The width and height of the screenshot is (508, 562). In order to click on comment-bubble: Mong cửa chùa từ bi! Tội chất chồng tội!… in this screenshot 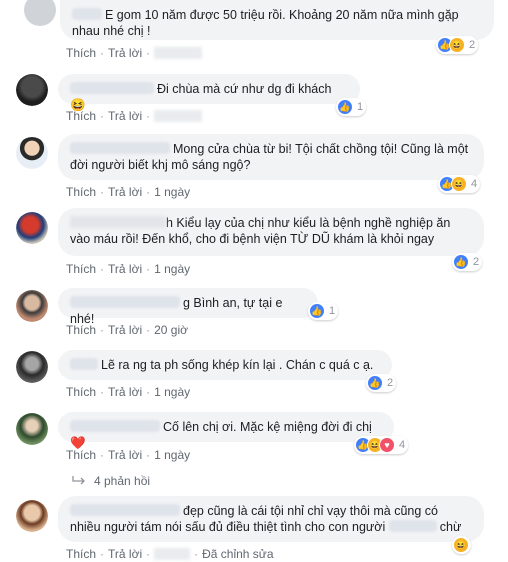, I will do `click(271, 157)`.